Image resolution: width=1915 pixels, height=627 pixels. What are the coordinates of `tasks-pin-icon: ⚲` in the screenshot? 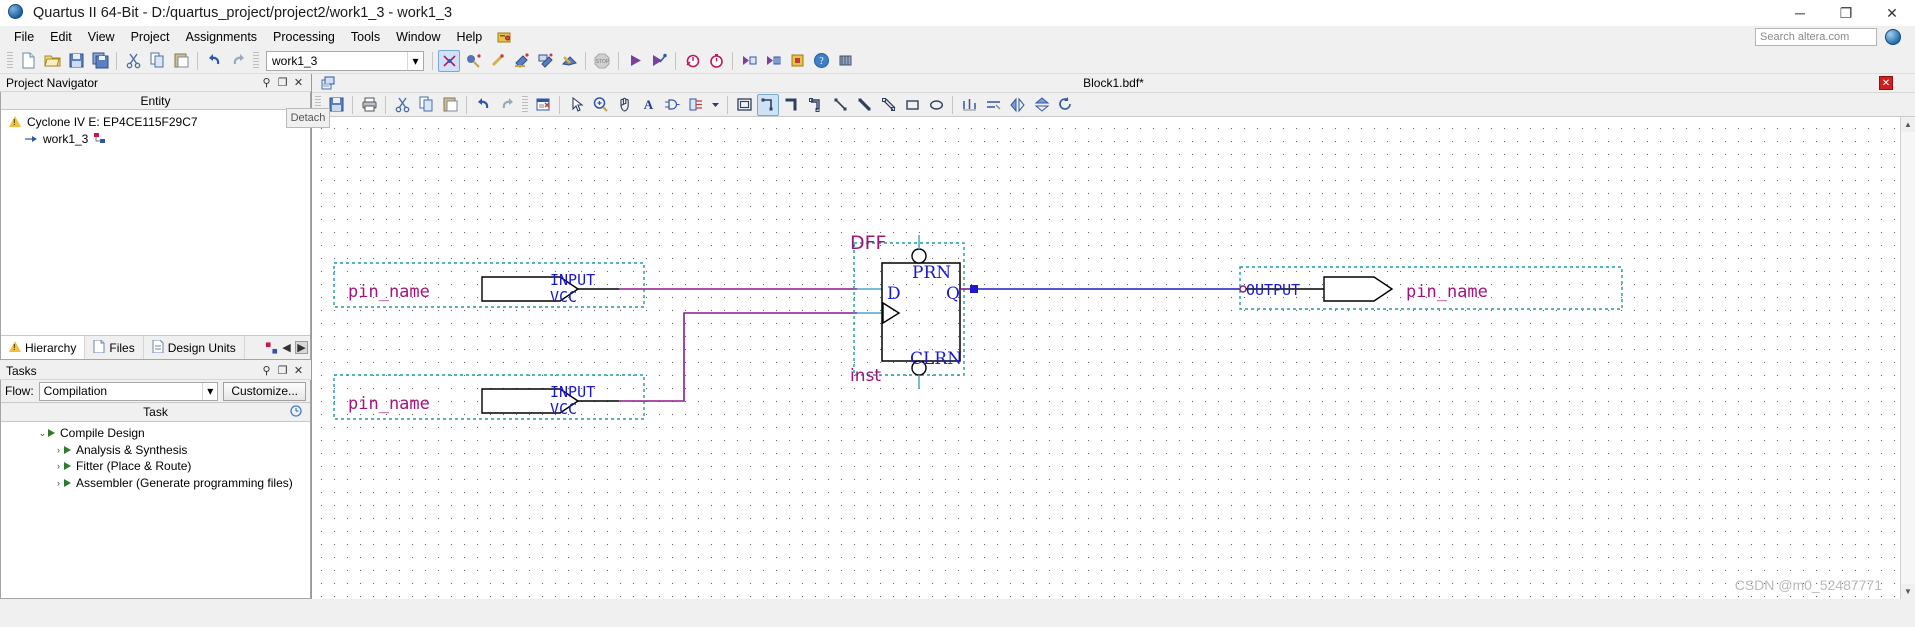 It's located at (266, 370).